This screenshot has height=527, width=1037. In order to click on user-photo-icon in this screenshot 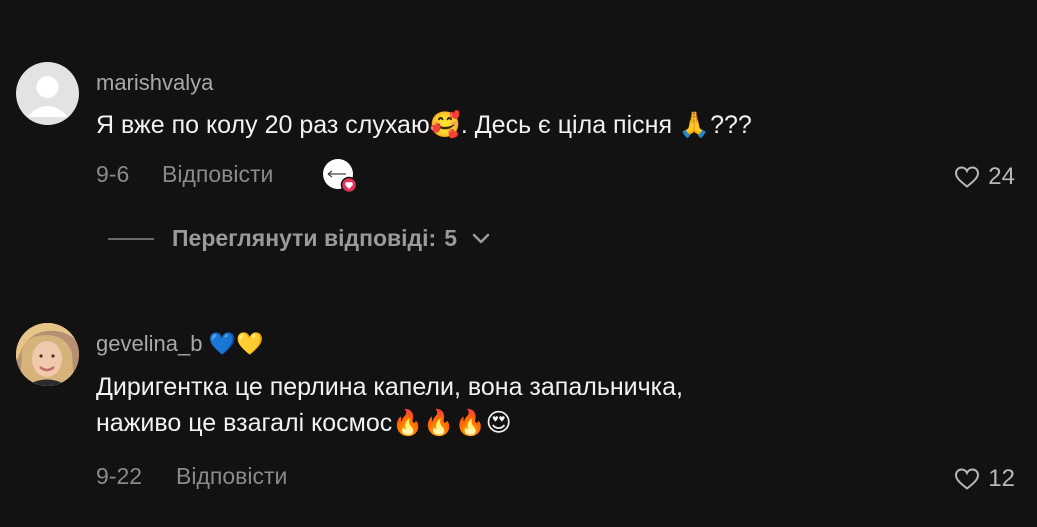, I will do `click(47, 354)`.